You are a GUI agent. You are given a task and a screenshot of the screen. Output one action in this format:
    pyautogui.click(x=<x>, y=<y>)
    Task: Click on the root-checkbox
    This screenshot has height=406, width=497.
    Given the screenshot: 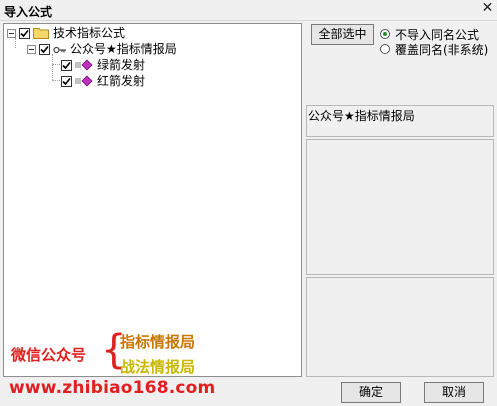 What is the action you would take?
    pyautogui.click(x=24, y=33)
    